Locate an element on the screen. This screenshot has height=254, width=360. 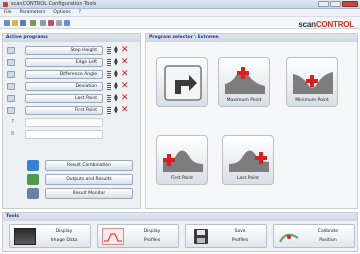
monitor-icon is located at coordinates (25, 236).